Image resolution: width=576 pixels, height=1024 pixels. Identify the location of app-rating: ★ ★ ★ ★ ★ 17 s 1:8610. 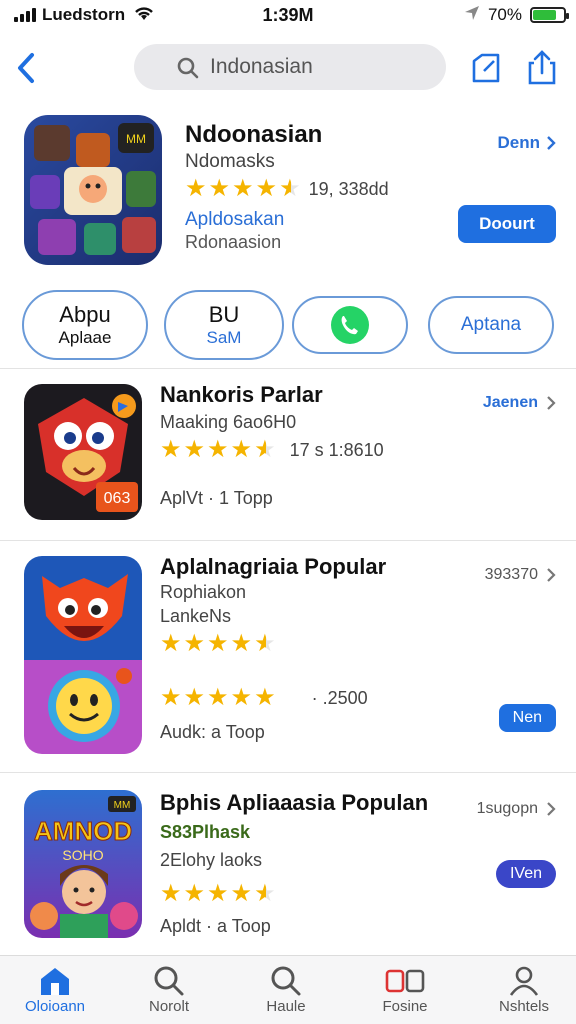
(272, 450).